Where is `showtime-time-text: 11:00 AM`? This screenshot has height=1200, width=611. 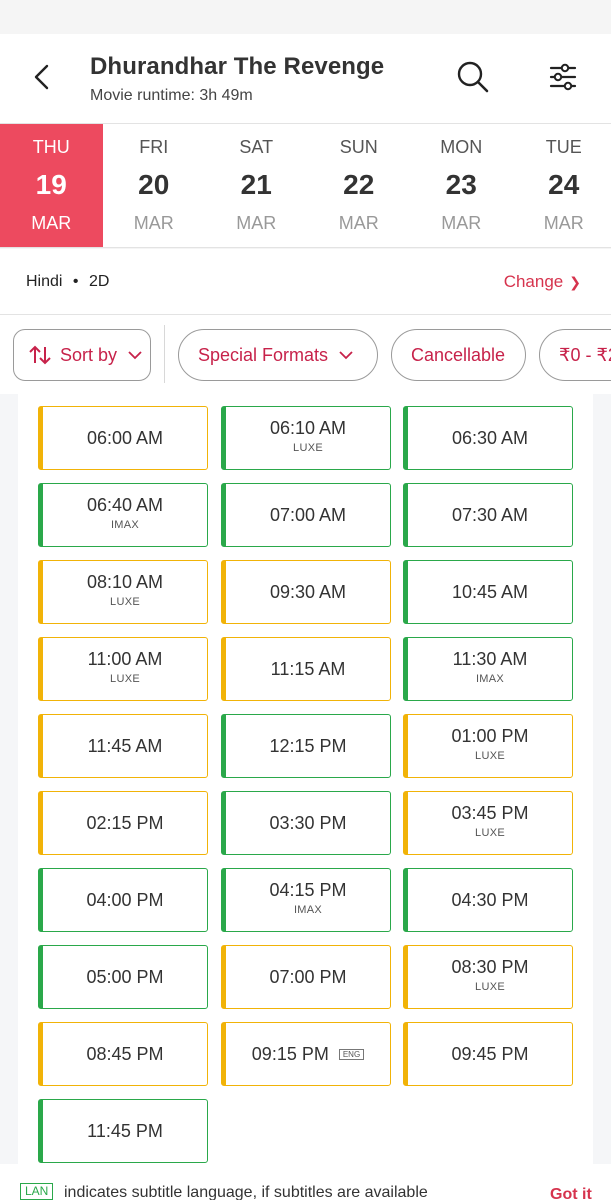
showtime-time-text: 11:00 AM is located at coordinates (125, 659).